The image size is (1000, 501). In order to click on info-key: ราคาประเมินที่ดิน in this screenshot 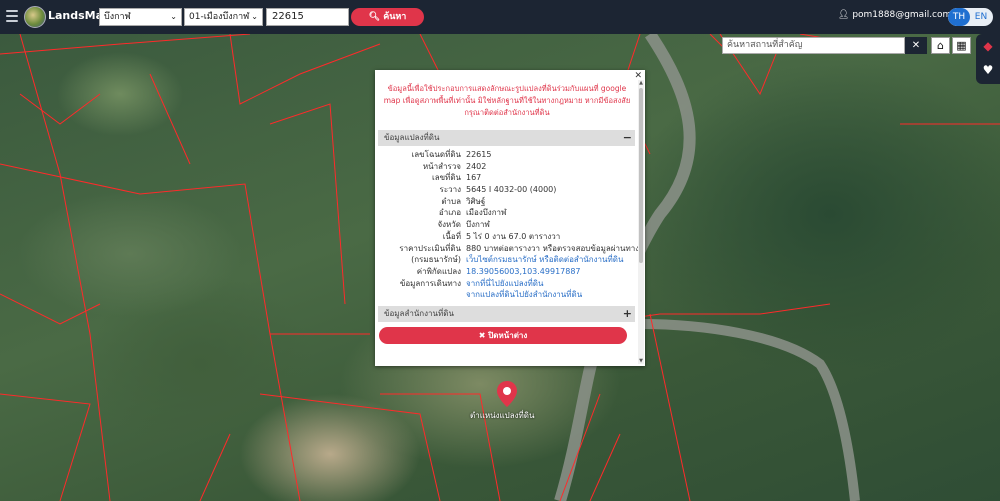, I will do `click(430, 248)`.